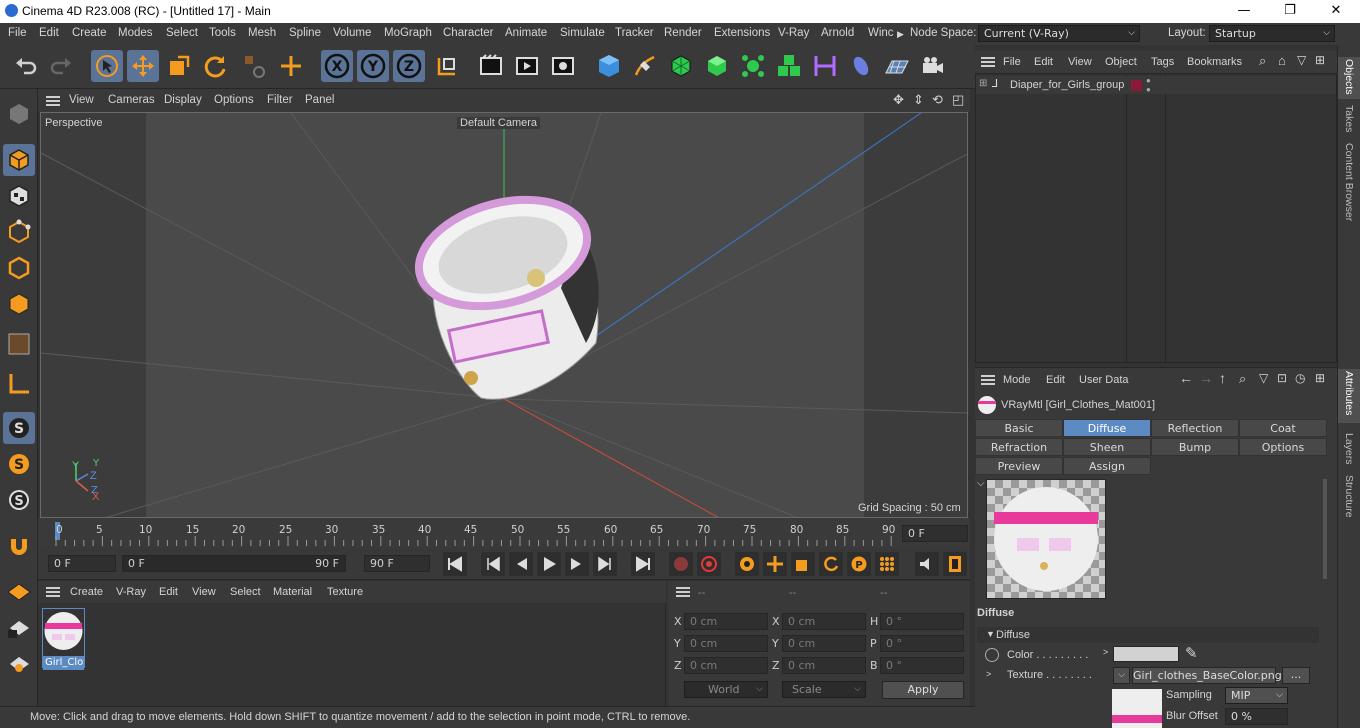 The height and width of the screenshot is (728, 1360). What do you see at coordinates (82, 563) in the screenshot?
I see `start-frame-field: 0 F` at bounding box center [82, 563].